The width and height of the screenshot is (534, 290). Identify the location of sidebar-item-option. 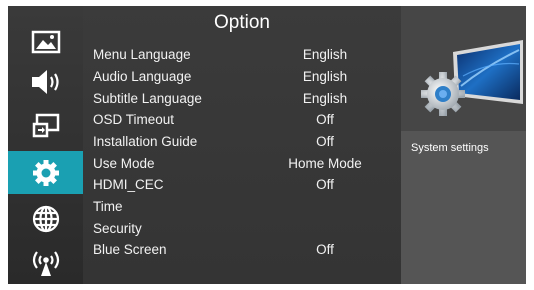
(45, 172).